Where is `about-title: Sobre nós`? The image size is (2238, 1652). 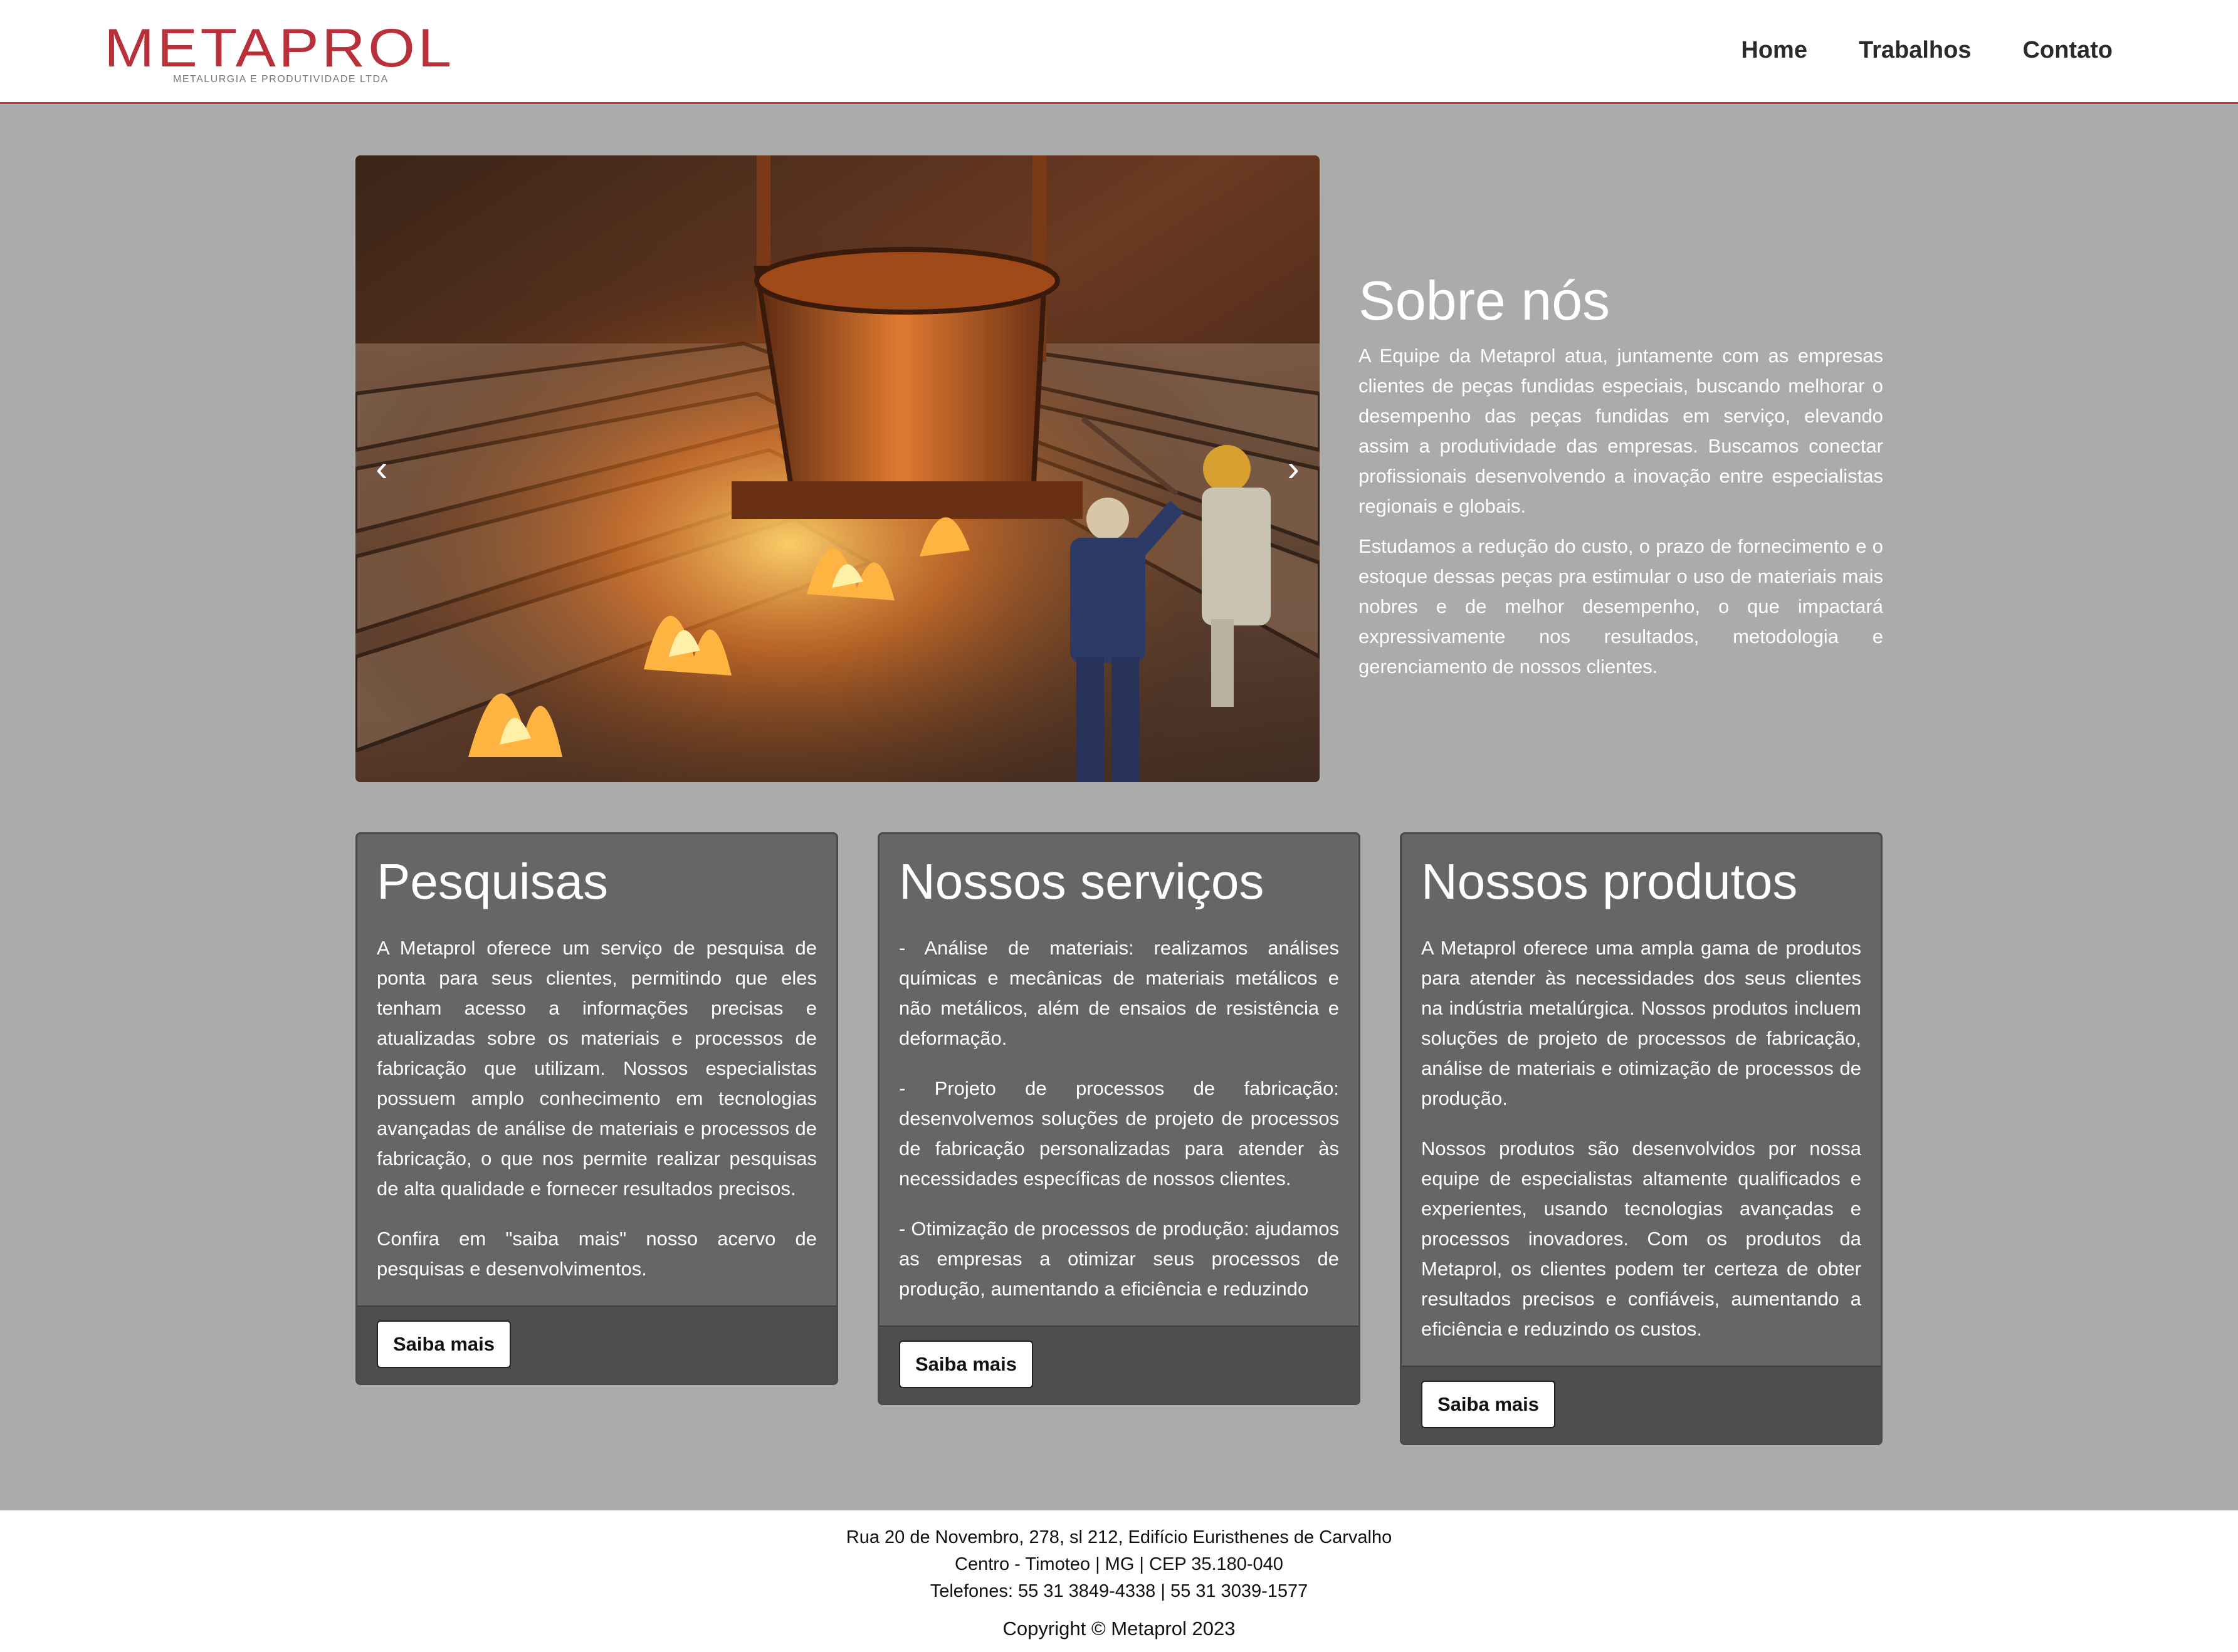
about-title: Sobre nós is located at coordinates (1484, 300).